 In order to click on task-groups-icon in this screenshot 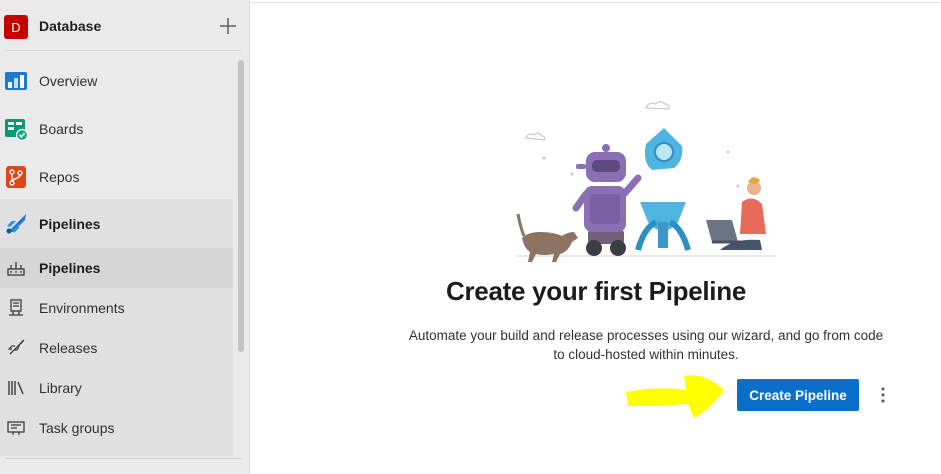, I will do `click(16, 428)`.